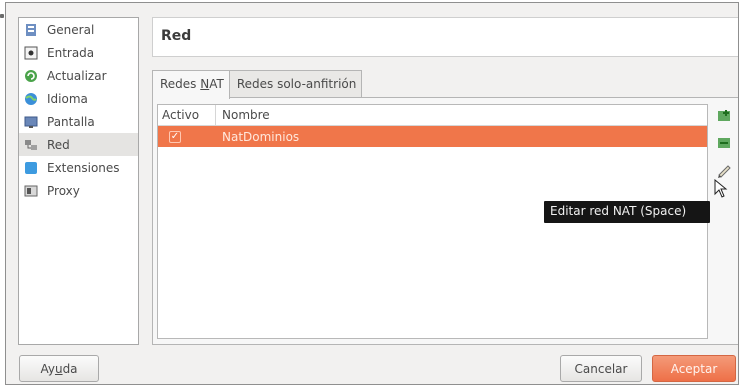  I want to click on active-cell: ✓, so click(187, 136).